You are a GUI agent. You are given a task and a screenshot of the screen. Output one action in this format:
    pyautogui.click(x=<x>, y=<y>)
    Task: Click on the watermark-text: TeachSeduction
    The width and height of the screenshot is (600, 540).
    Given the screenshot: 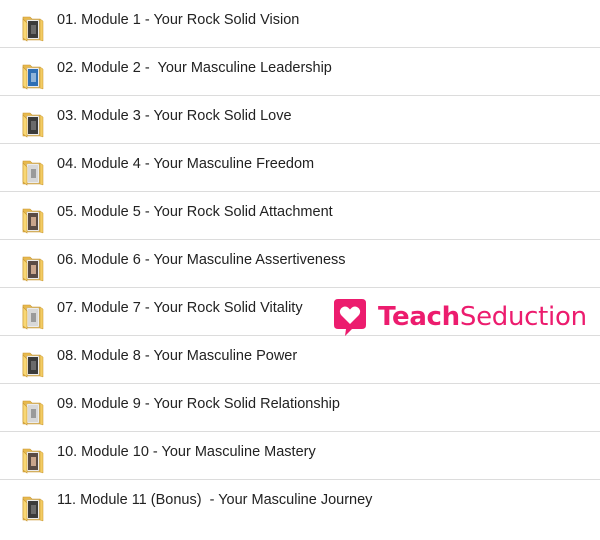 What is the action you would take?
    pyautogui.click(x=482, y=317)
    